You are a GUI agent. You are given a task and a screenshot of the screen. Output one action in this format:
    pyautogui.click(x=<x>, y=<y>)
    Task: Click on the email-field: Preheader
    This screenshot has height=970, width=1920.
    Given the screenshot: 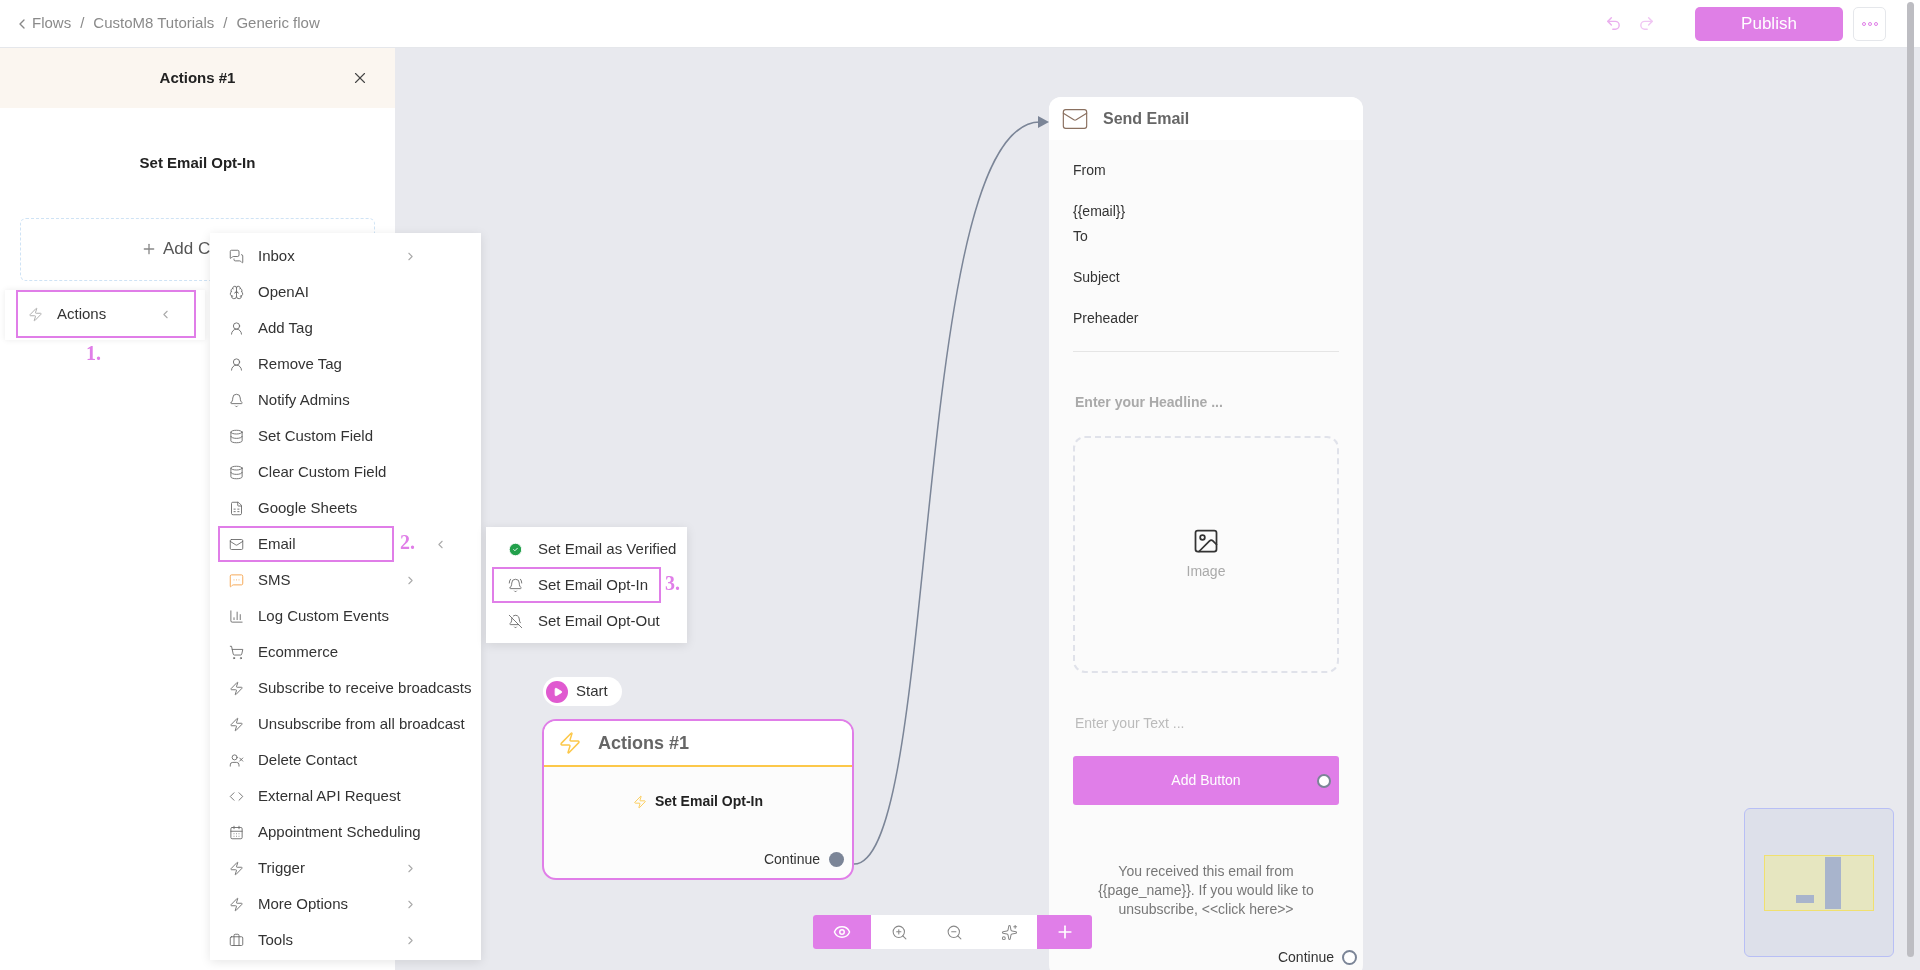 What is the action you would take?
    pyautogui.click(x=1206, y=318)
    